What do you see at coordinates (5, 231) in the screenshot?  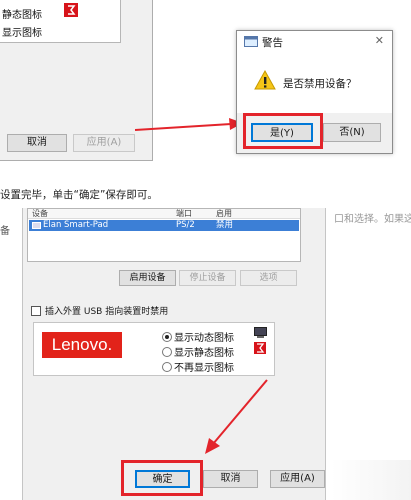 I see `clipped-left-text: 备` at bounding box center [5, 231].